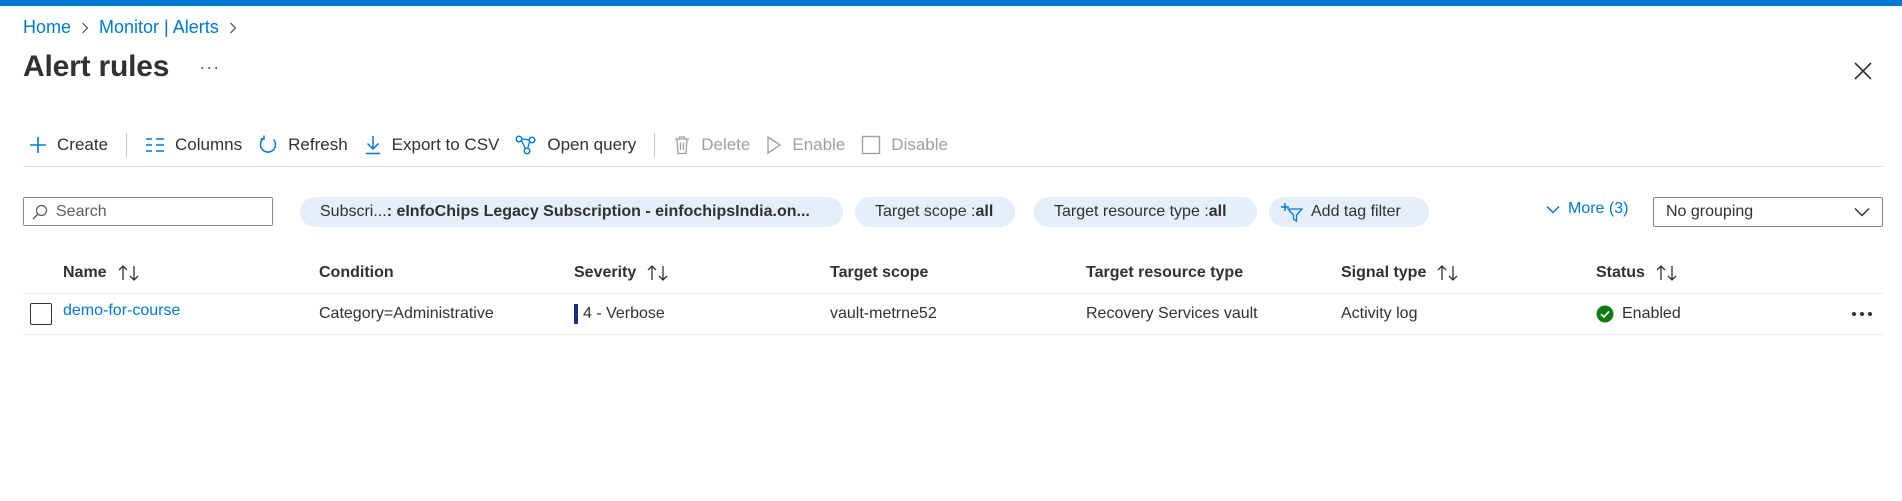 This screenshot has height=501, width=1902. I want to click on close-button, so click(1863, 71).